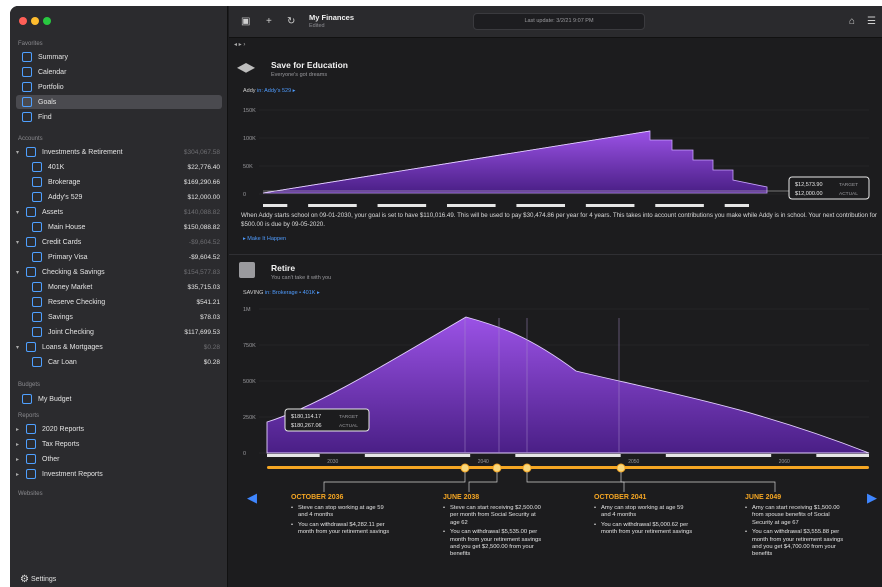  I want to click on report-label: Tax Reports, so click(61, 444).